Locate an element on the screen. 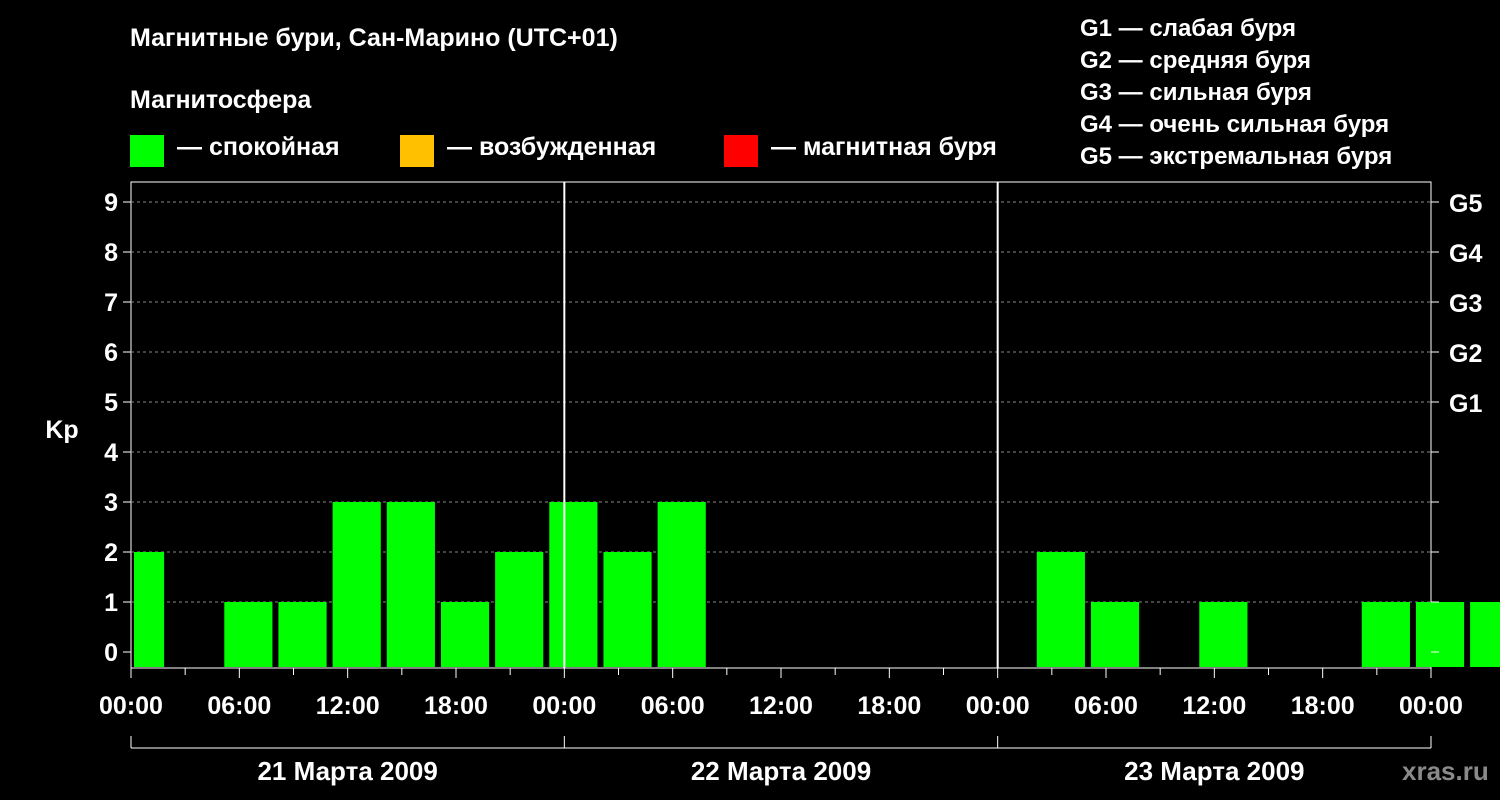 The image size is (1500, 800). watermark: xras.ru is located at coordinates (1445, 771).